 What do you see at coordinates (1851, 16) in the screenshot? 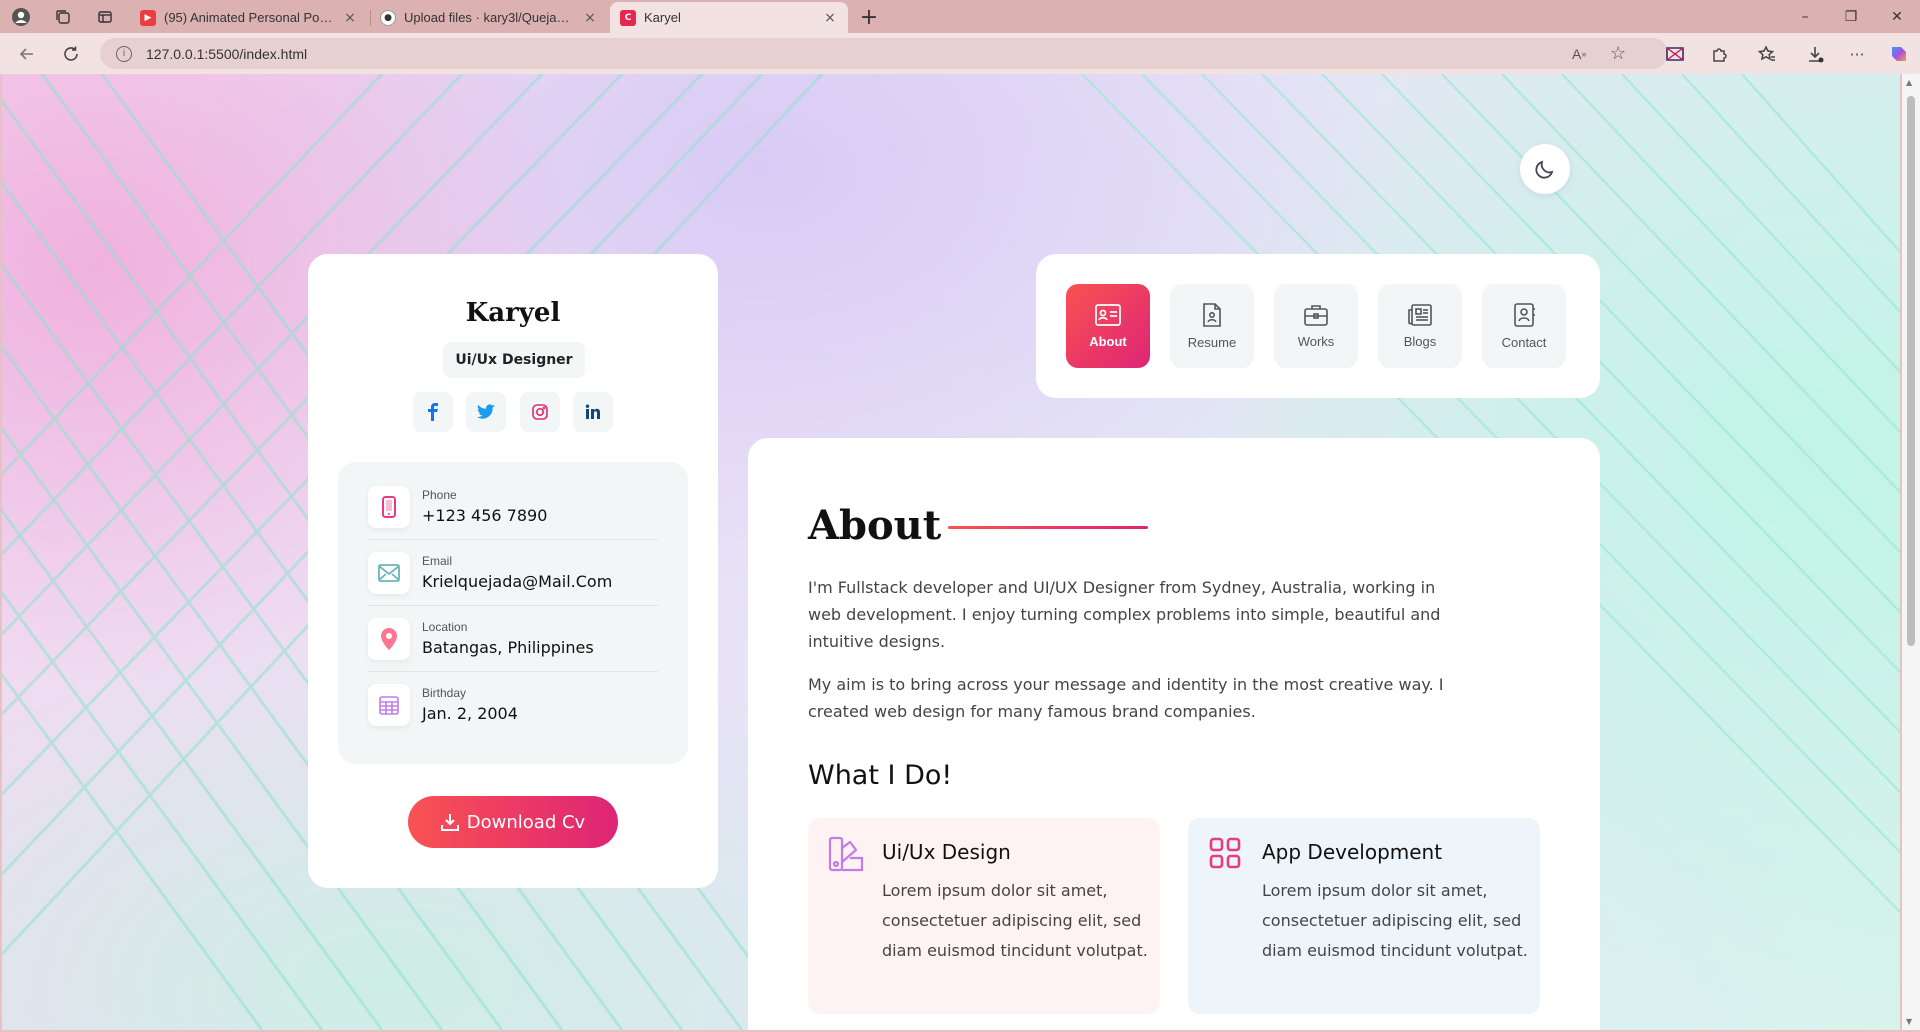
I see `restore-button: ❐` at bounding box center [1851, 16].